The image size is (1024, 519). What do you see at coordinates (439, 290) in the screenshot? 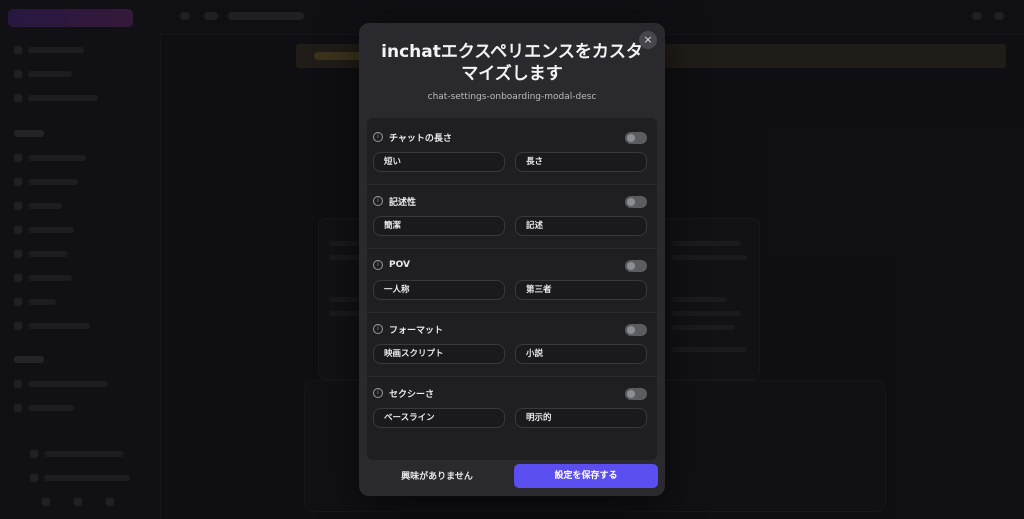
I see `option-first-person: 一人称` at bounding box center [439, 290].